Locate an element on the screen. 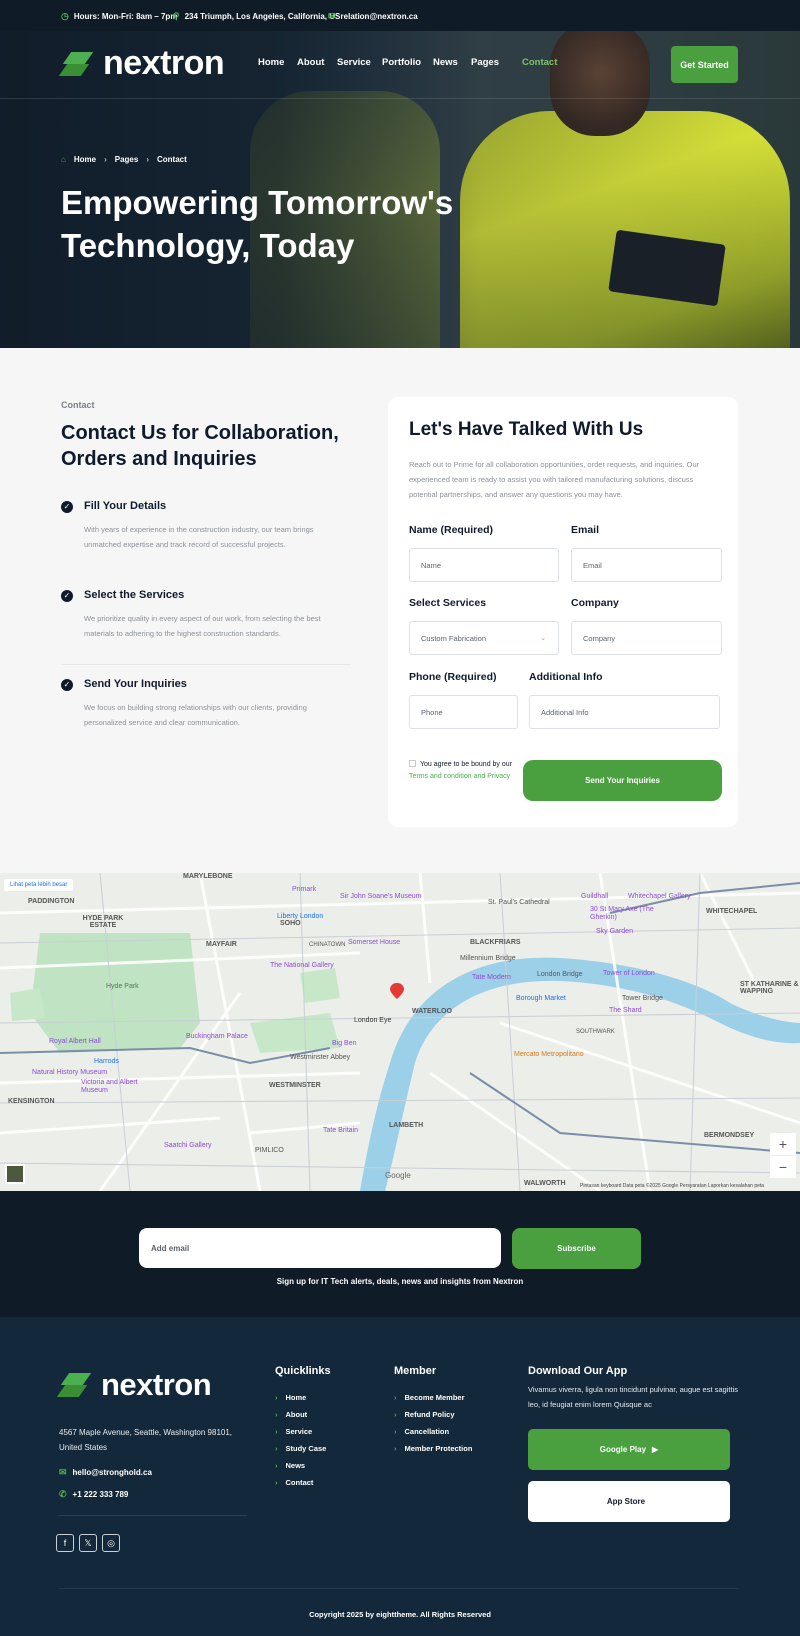 The width and height of the screenshot is (800, 1636). quicklink-item: › Service is located at coordinates (293, 1431).